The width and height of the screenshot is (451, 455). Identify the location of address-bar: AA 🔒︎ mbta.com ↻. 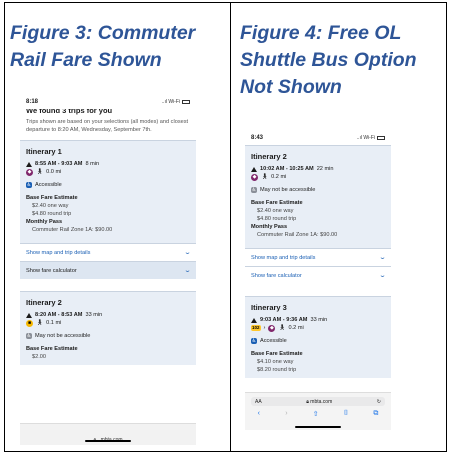
(318, 401).